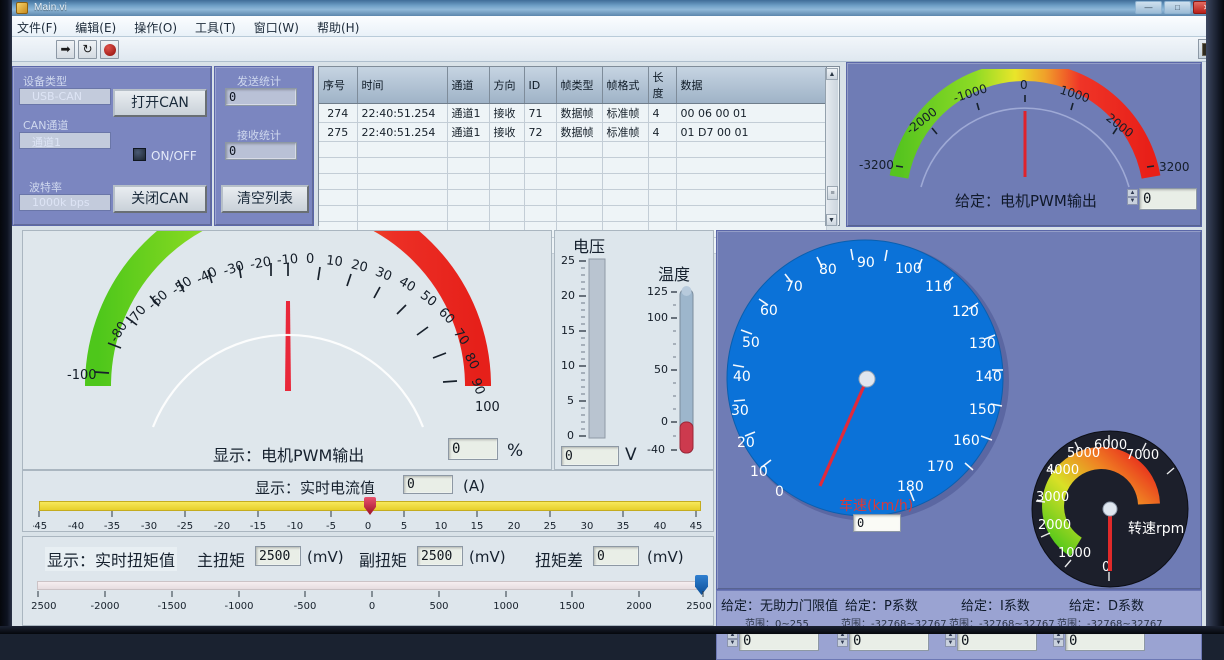  What do you see at coordinates (468, 132) in the screenshot?
I see `cell-channel: 通道1` at bounding box center [468, 132].